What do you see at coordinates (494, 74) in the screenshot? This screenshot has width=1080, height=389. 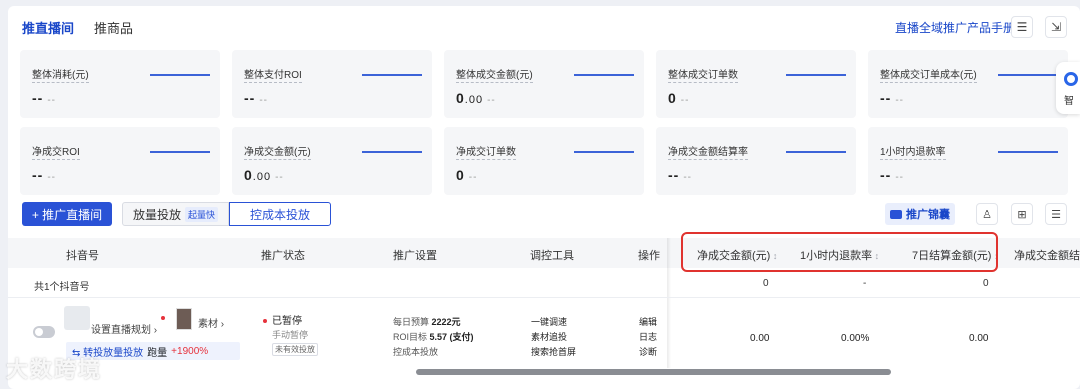 I see `metric-label: 整体成交金额(元)` at bounding box center [494, 74].